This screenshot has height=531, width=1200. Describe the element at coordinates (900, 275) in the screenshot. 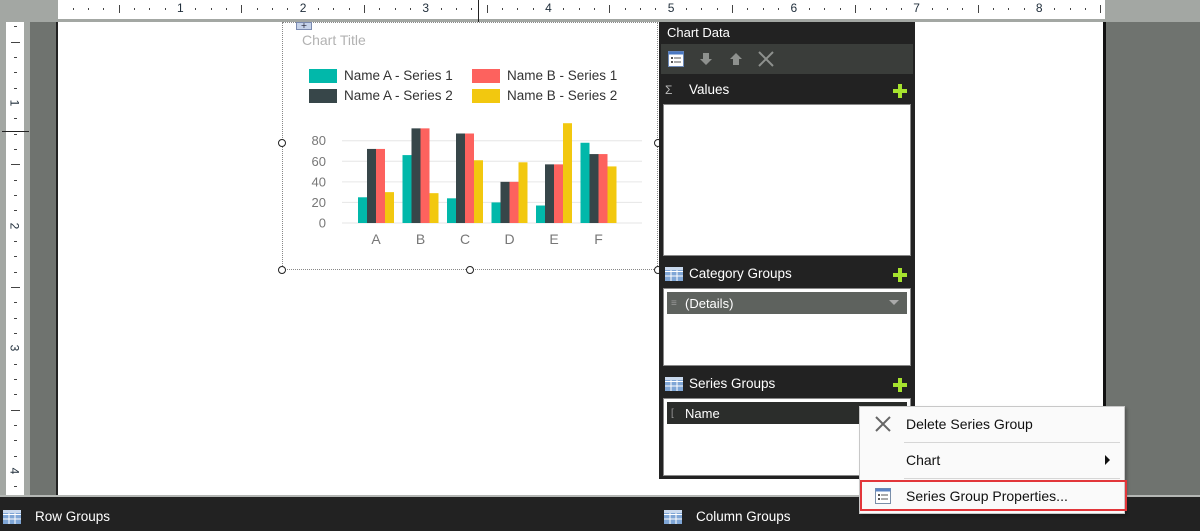

I see `add-category-group-button` at that location.